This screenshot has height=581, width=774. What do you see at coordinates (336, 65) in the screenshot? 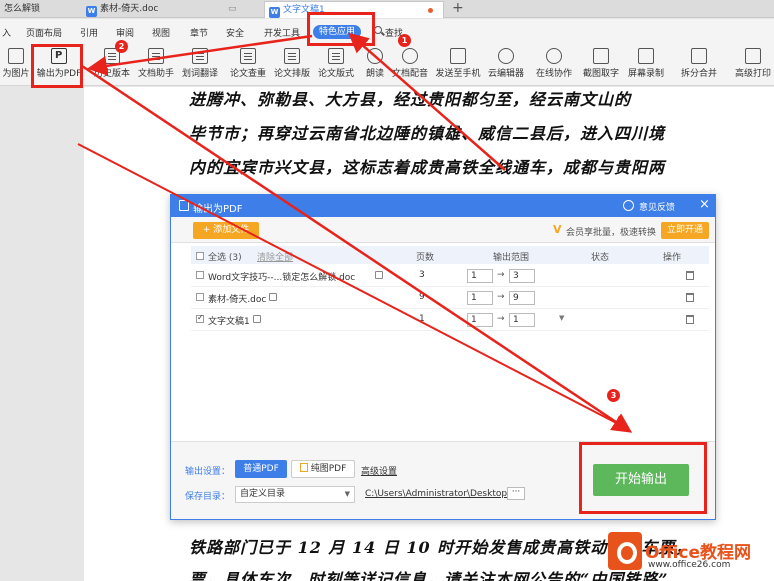
I see `paper-format-button: 论文版式` at bounding box center [336, 65].